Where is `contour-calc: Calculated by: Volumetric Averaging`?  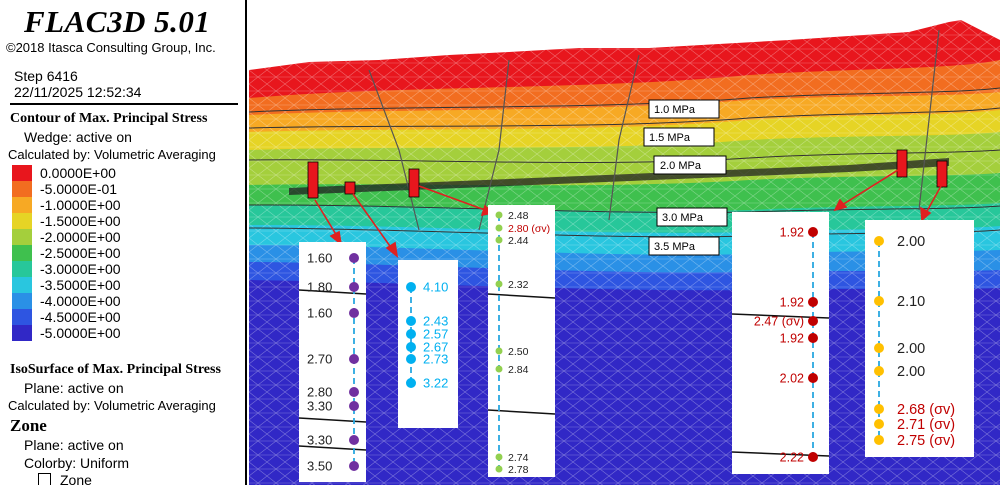 contour-calc: Calculated by: Volumetric Averaging is located at coordinates (112, 154).